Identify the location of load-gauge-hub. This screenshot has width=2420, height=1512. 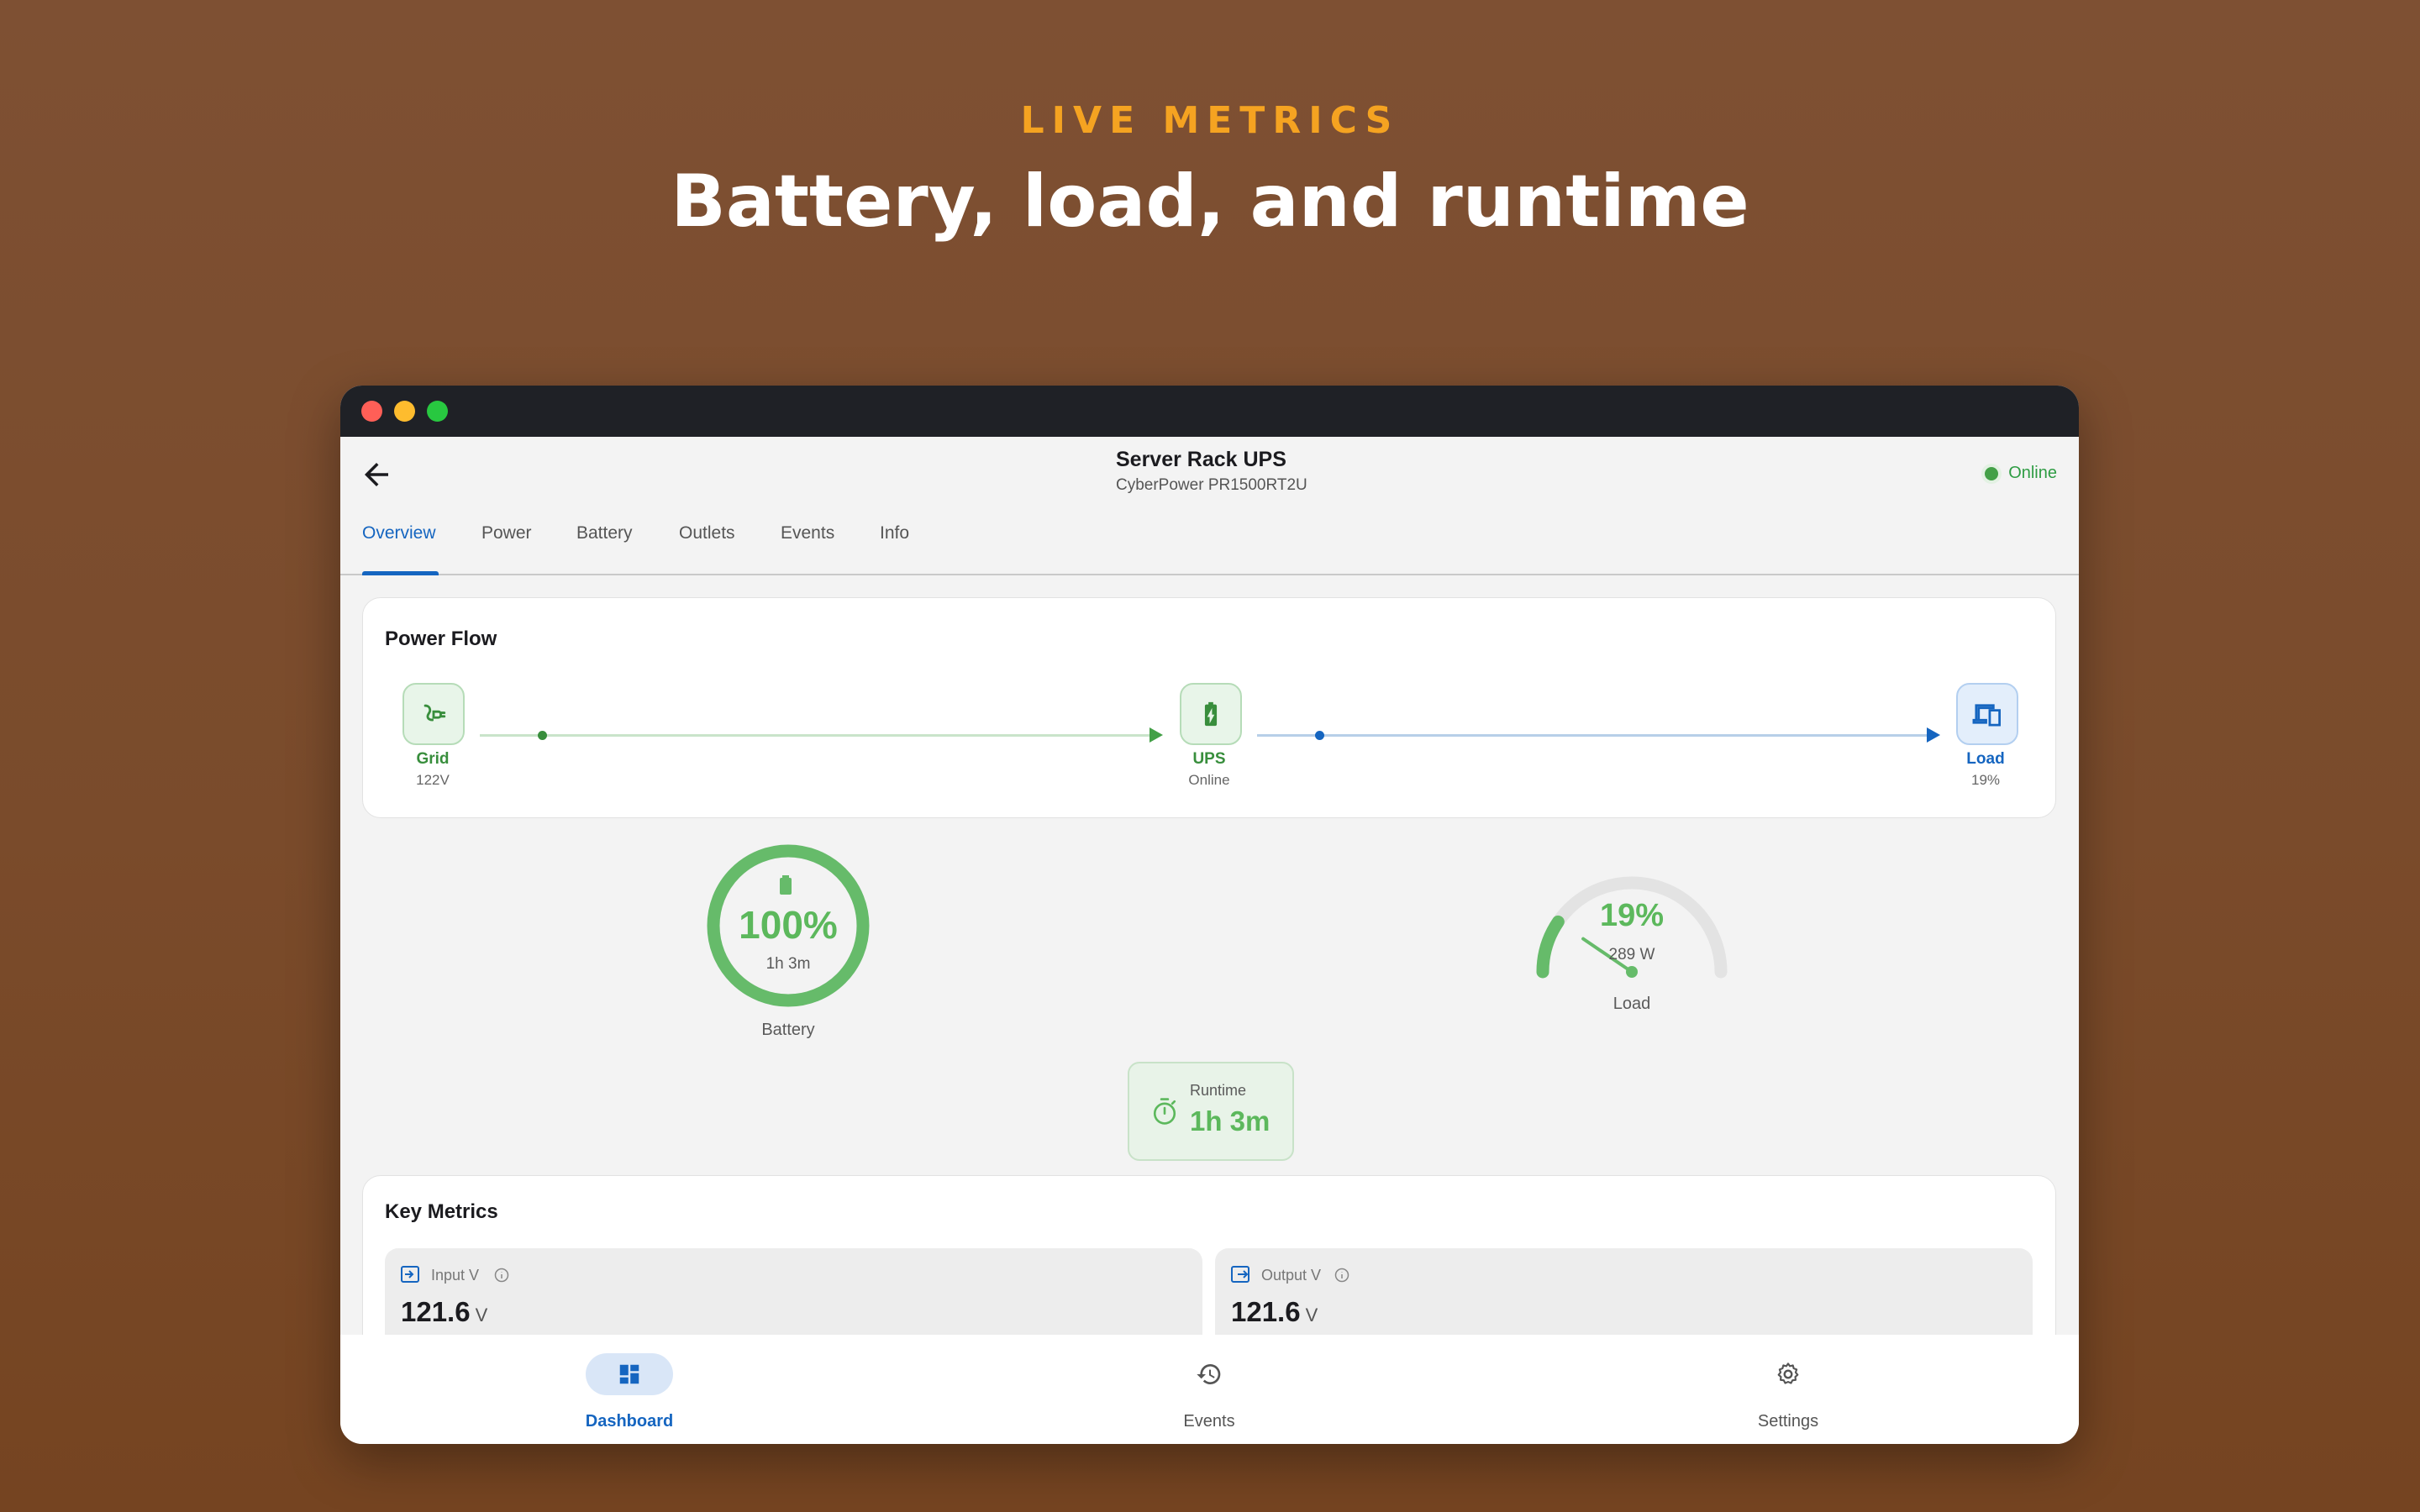
(1632, 972).